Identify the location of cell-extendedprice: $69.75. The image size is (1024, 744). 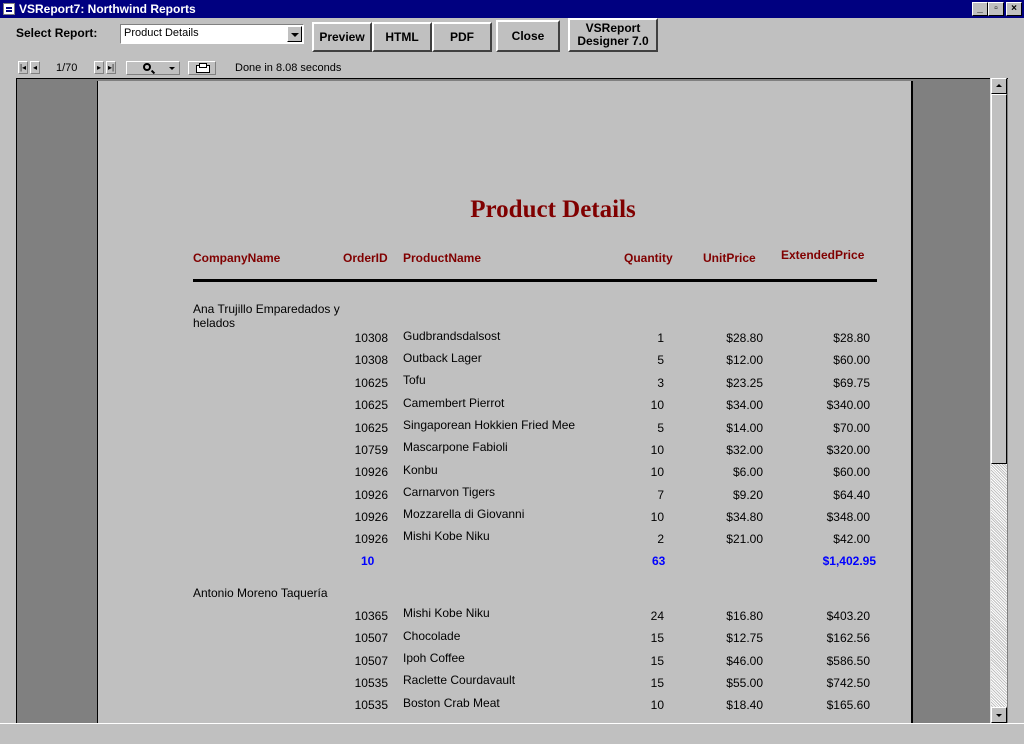
(851, 383).